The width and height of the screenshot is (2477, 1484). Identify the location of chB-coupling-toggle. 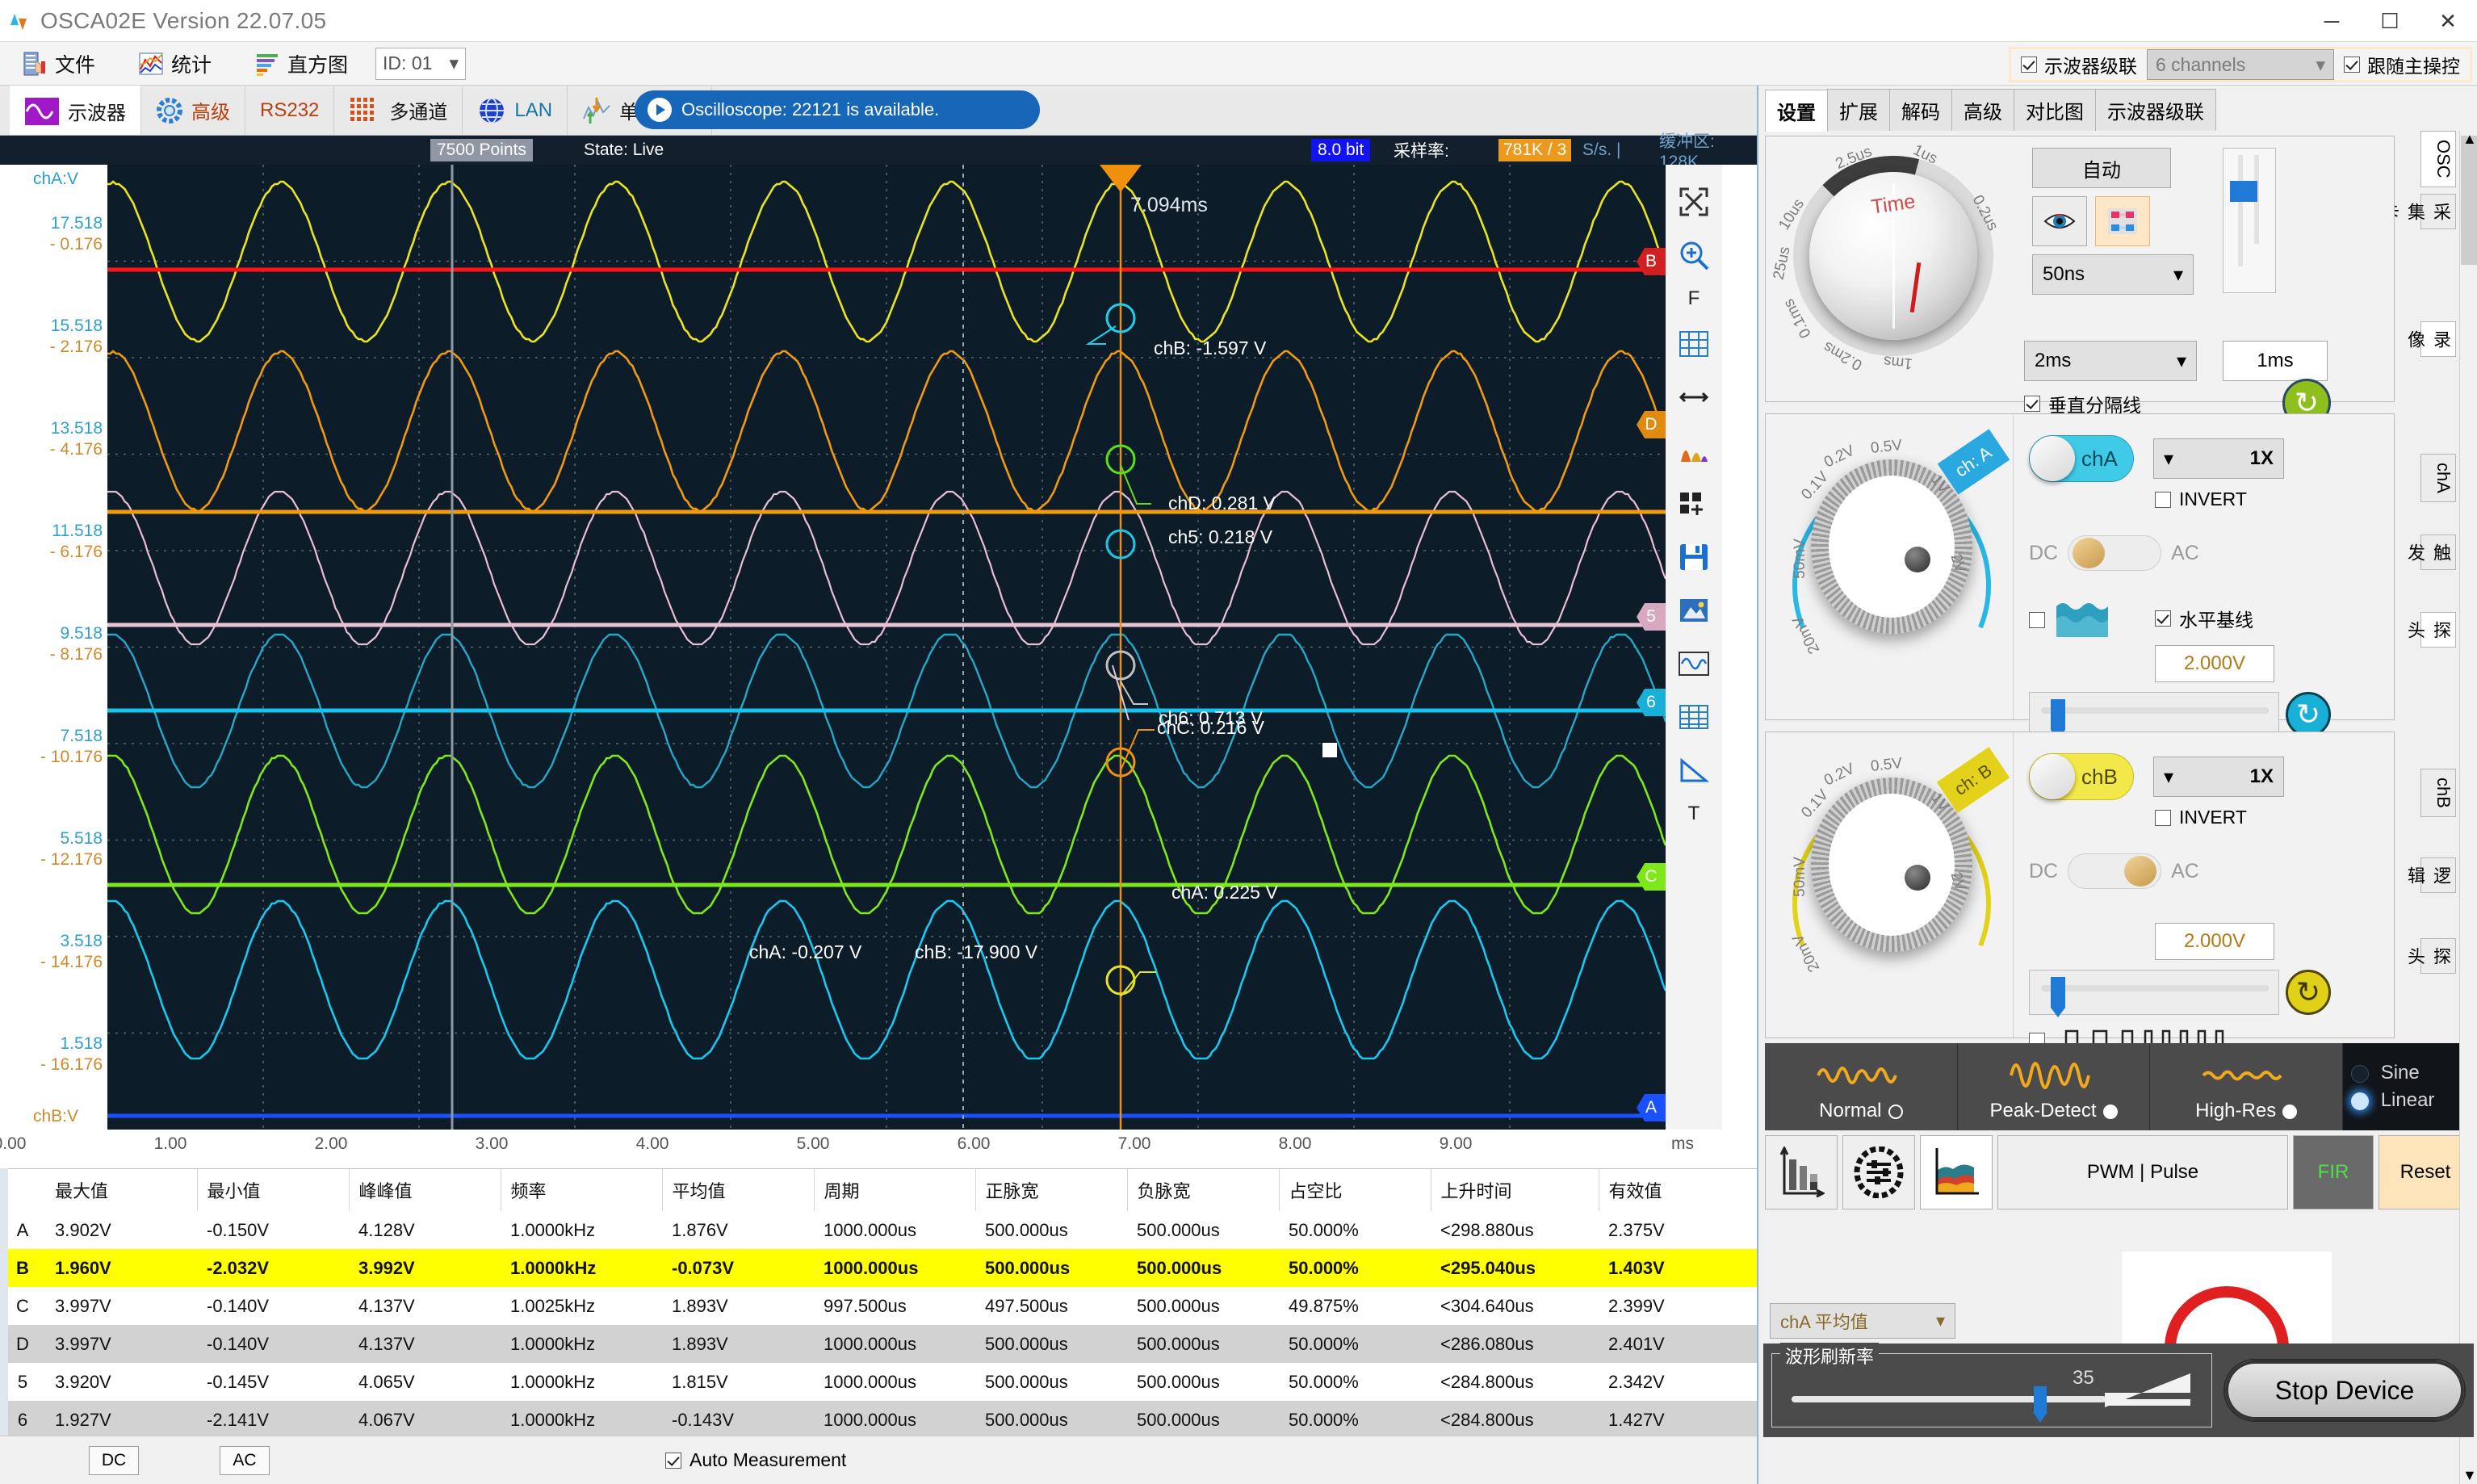
(2115, 871).